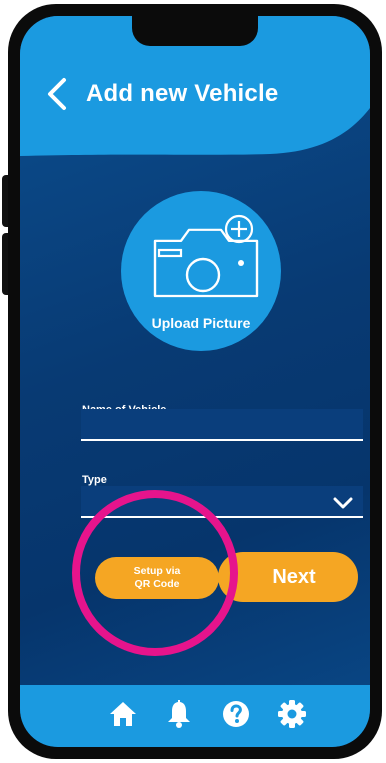 This screenshot has height=763, width=386. What do you see at coordinates (195, 716) in the screenshot?
I see `bottom-nav` at bounding box center [195, 716].